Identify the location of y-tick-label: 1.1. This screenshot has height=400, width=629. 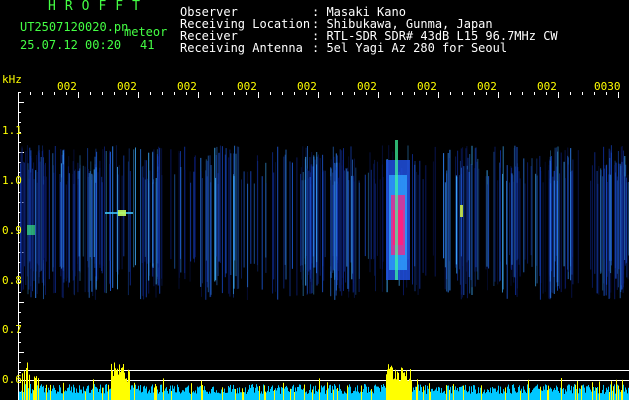
(12, 130).